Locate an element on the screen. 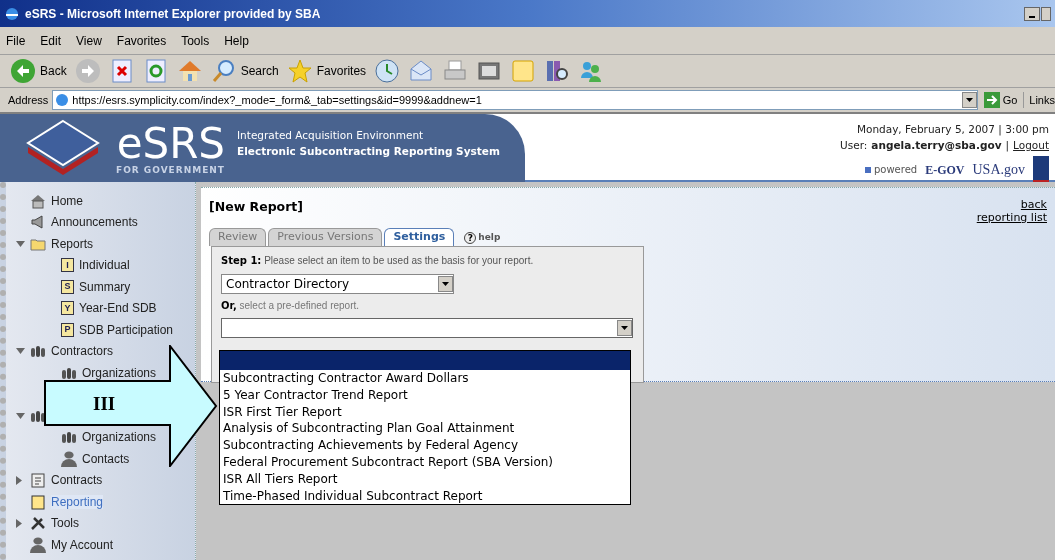 Image resolution: width=1055 pixels, height=560 pixels. window-title: eSRS - Microsoft Internet Explorer provided by SBA is located at coordinates (173, 14).